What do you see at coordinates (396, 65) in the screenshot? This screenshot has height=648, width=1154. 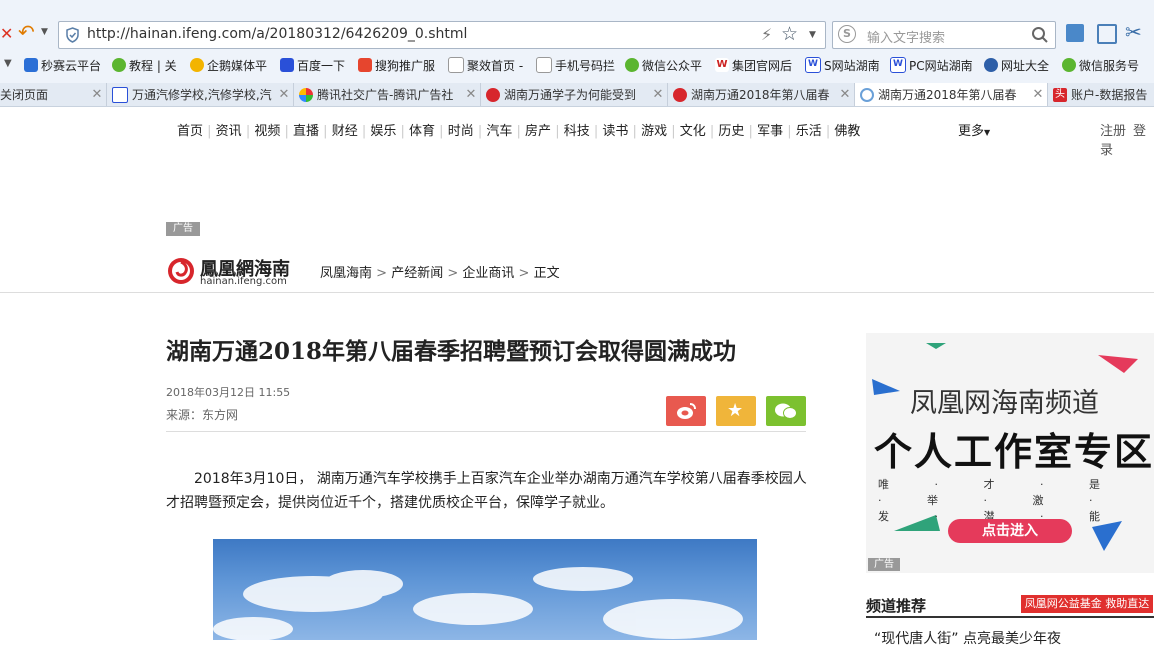 I see `bookmark-item: 搜狗推广服` at bounding box center [396, 65].